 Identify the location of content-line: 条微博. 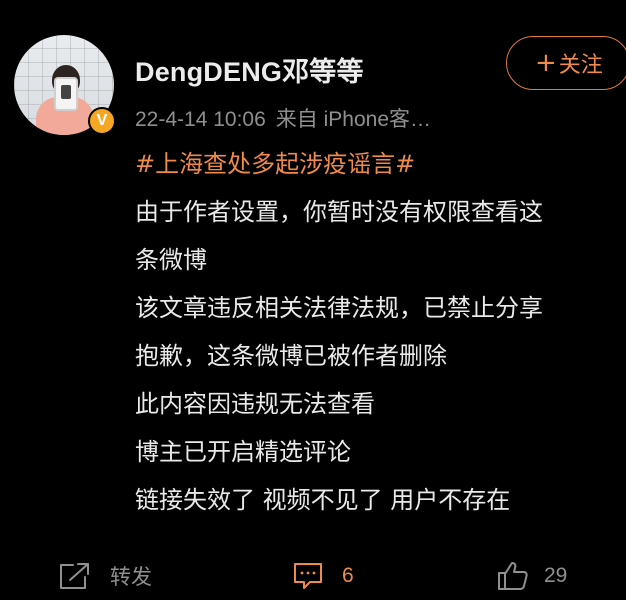
(171, 260).